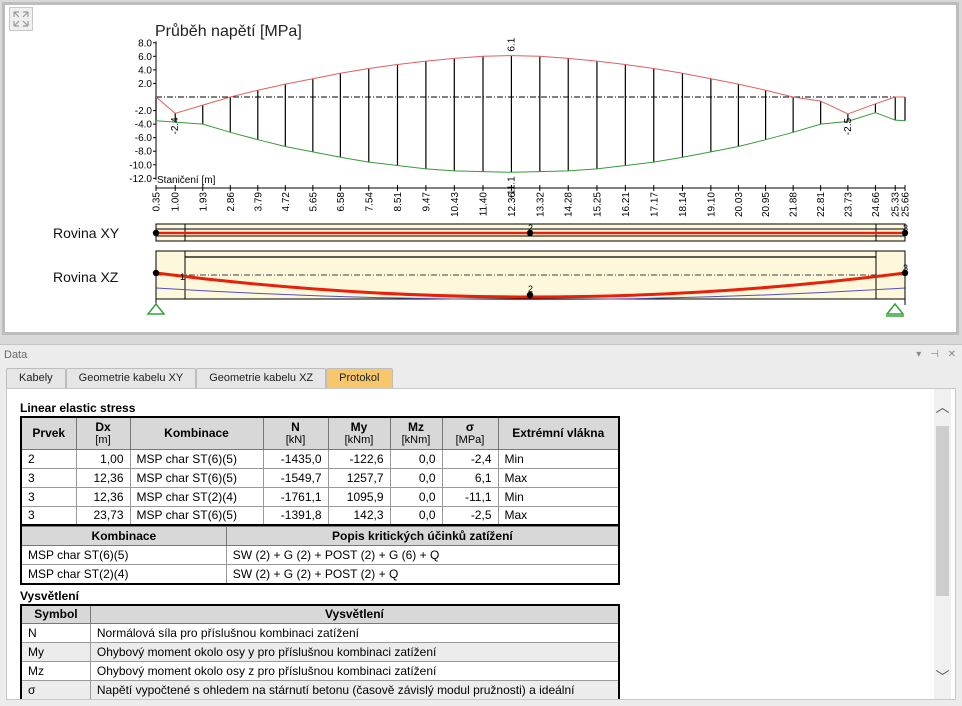 The image size is (962, 706). Describe the element at coordinates (320, 614) in the screenshot. I see `legend-table-header: Symbol Vysvětlení` at that location.